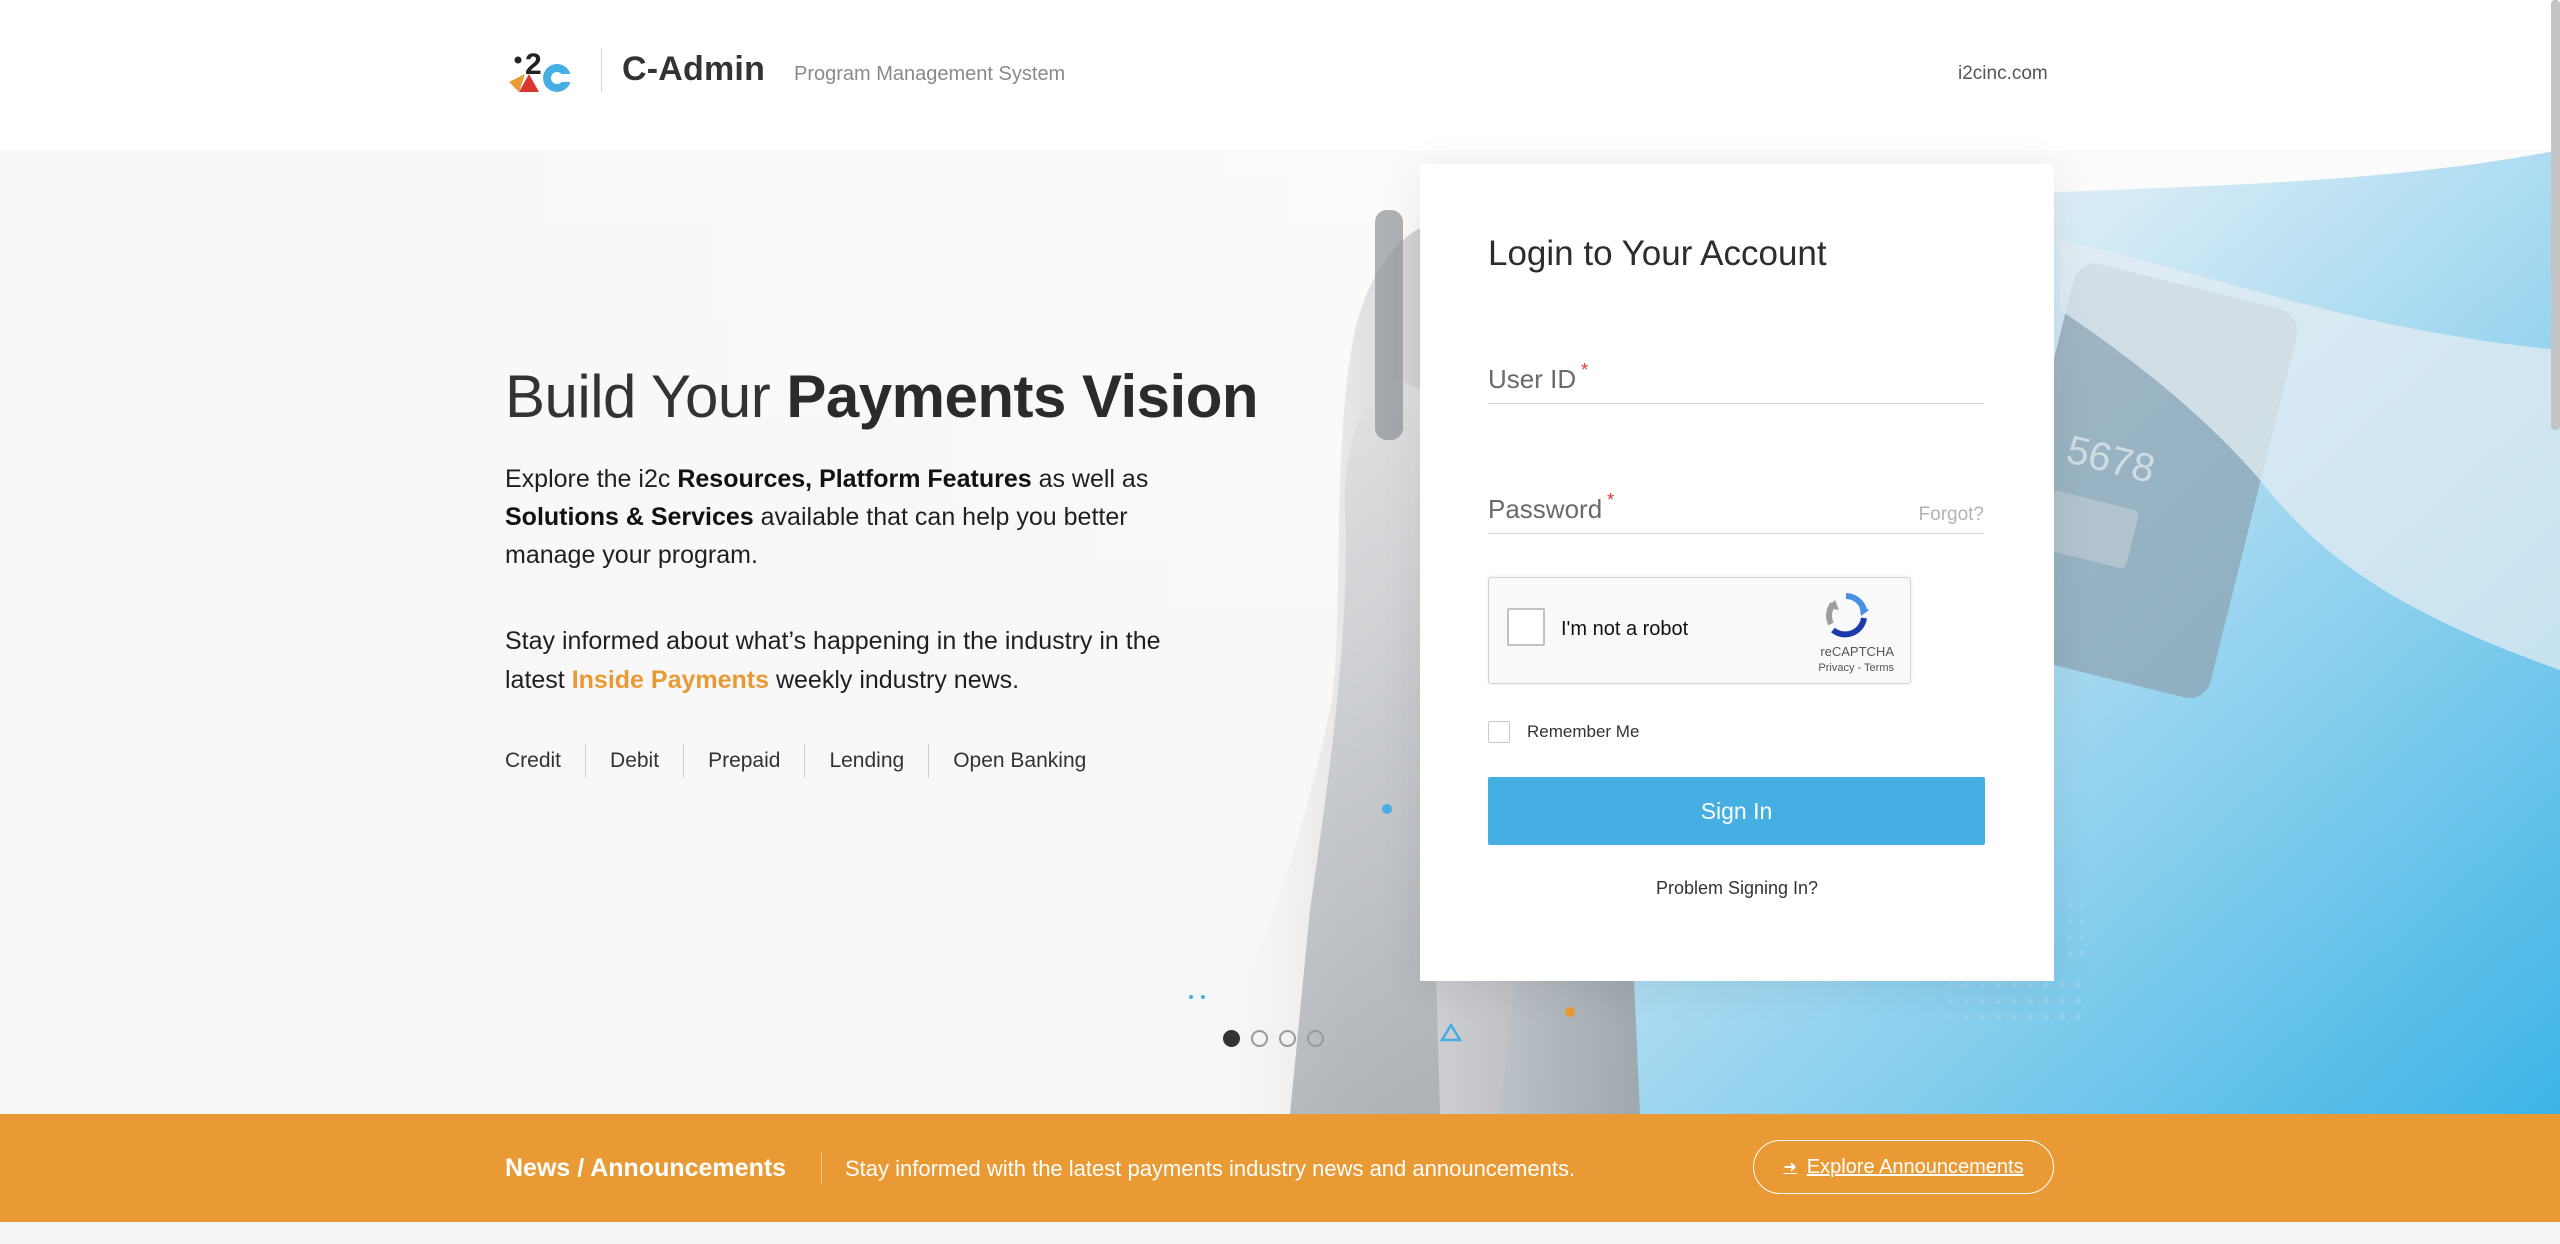 The width and height of the screenshot is (2560, 1244). What do you see at coordinates (629, 517) in the screenshot?
I see `hero-p1-bold-2: Solutions & Services` at bounding box center [629, 517].